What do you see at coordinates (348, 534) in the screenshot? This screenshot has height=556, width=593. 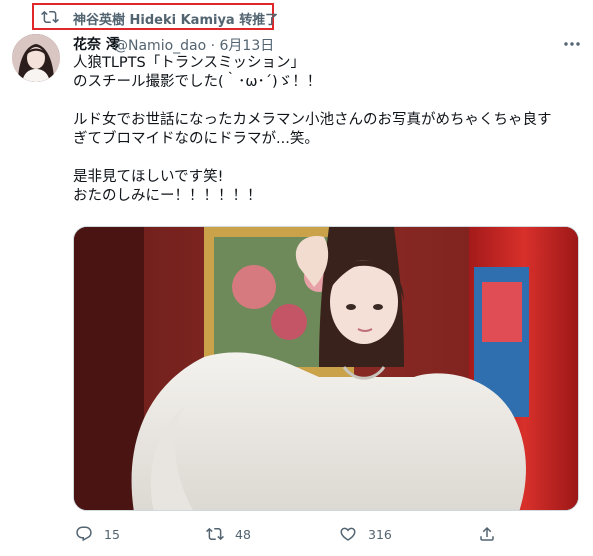 I see `heart-icon` at bounding box center [348, 534].